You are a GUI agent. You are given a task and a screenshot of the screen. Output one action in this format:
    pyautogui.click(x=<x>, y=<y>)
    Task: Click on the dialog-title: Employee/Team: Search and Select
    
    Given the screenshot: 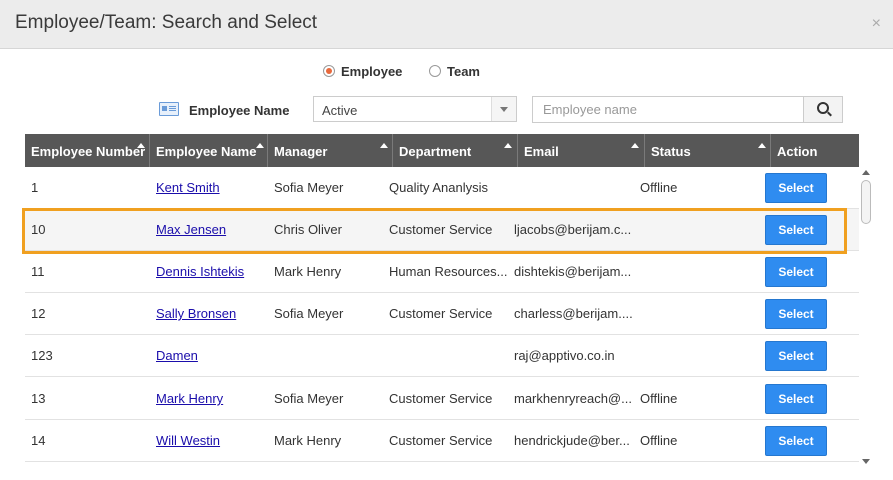 What is the action you would take?
    pyautogui.click(x=166, y=22)
    